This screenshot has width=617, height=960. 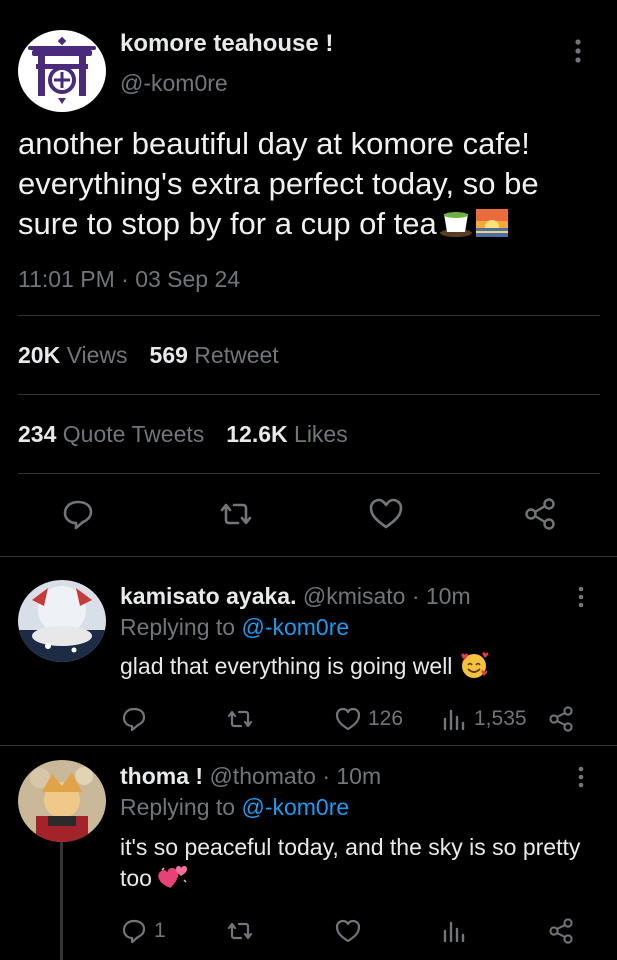 I want to click on tweet-timestamp: 11:01 PM · 03 Sep 24, so click(x=129, y=279).